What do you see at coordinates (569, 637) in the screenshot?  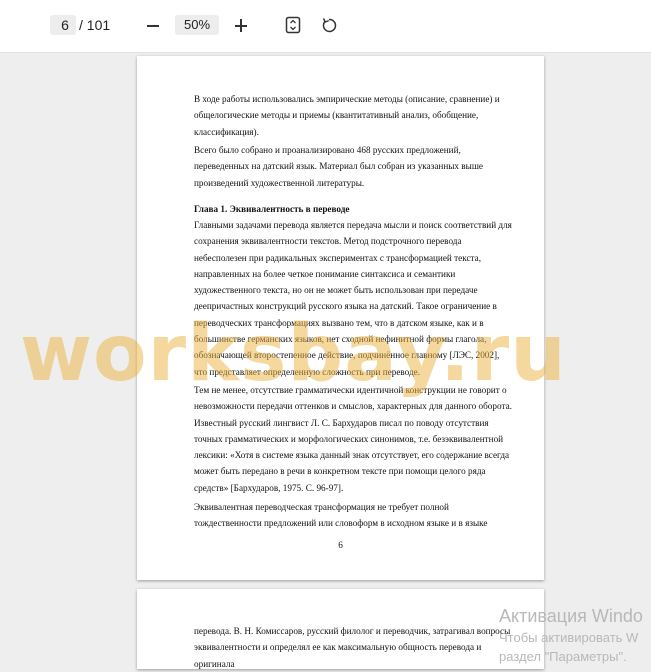 I see `activation-line: Чтобы активировать W` at bounding box center [569, 637].